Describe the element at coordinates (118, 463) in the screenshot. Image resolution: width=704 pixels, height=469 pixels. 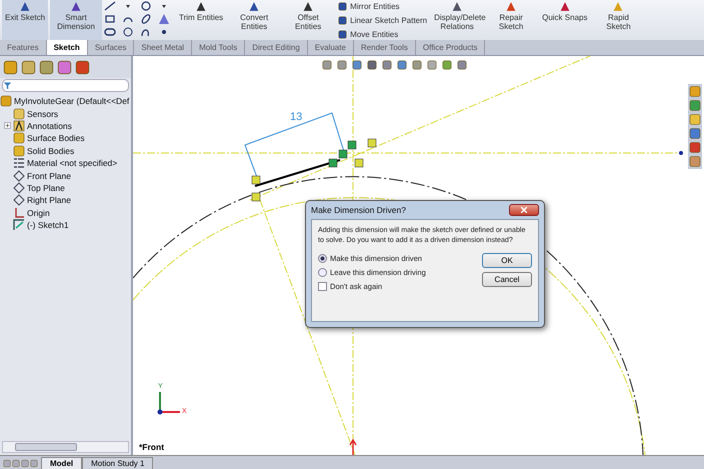
I see `bottom-tab: Motion Study 1` at that location.